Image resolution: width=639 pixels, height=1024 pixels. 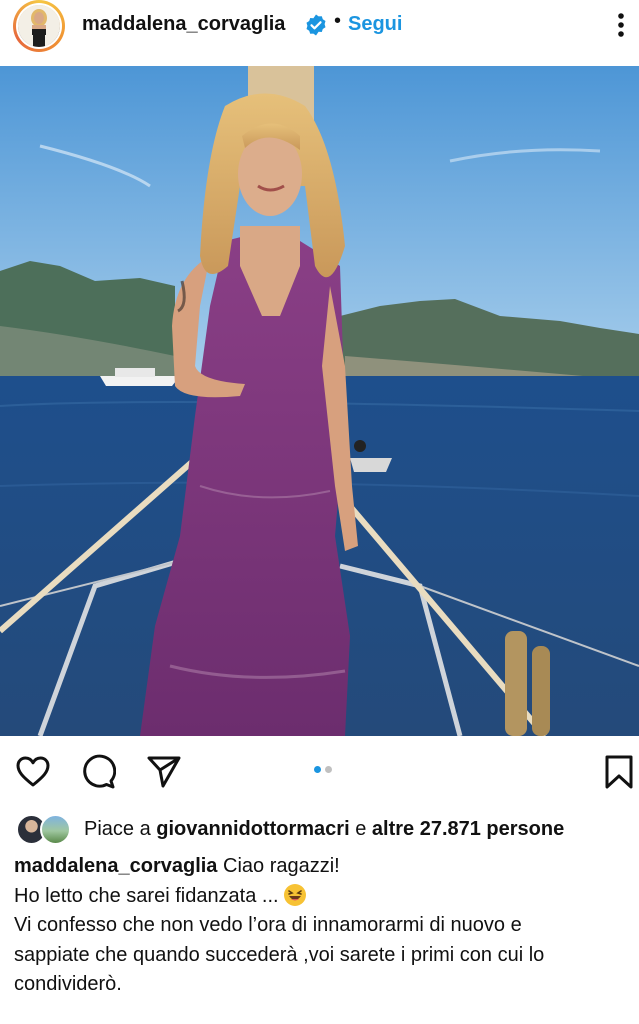 What do you see at coordinates (281, 866) in the screenshot?
I see `caption-line: Ciao ragazzi!` at bounding box center [281, 866].